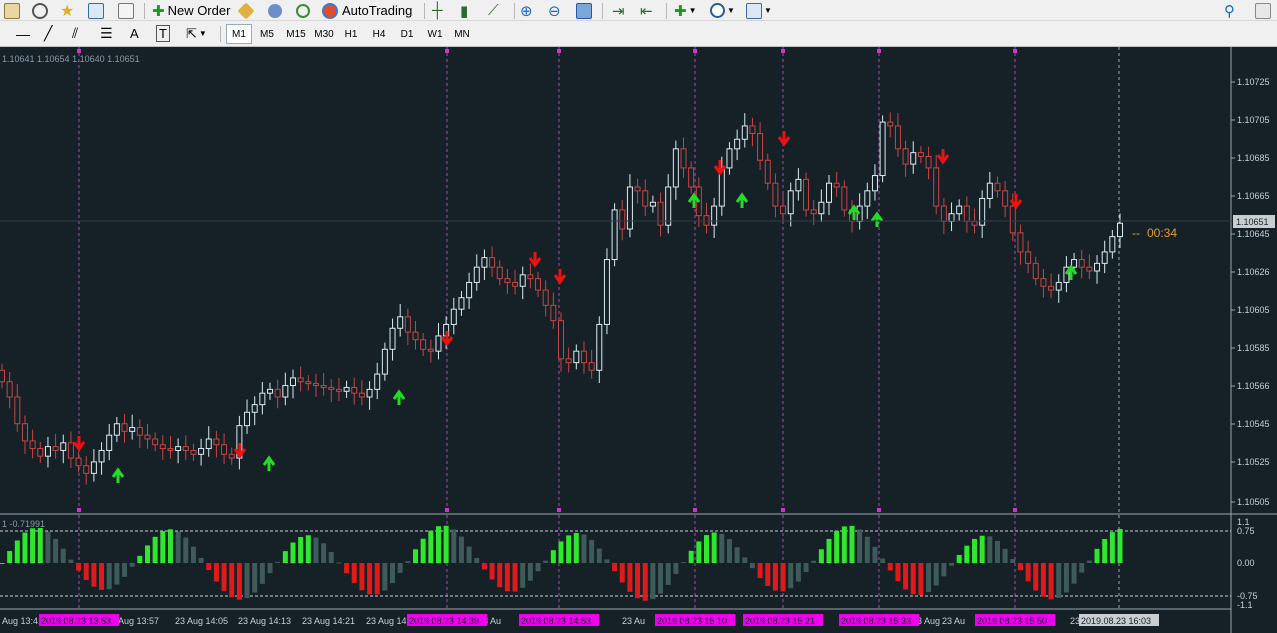 Image resolution: width=1277 pixels, height=633 pixels. Describe the element at coordinates (67, 10) in the screenshot. I see `favorites-icon: ★` at that location.